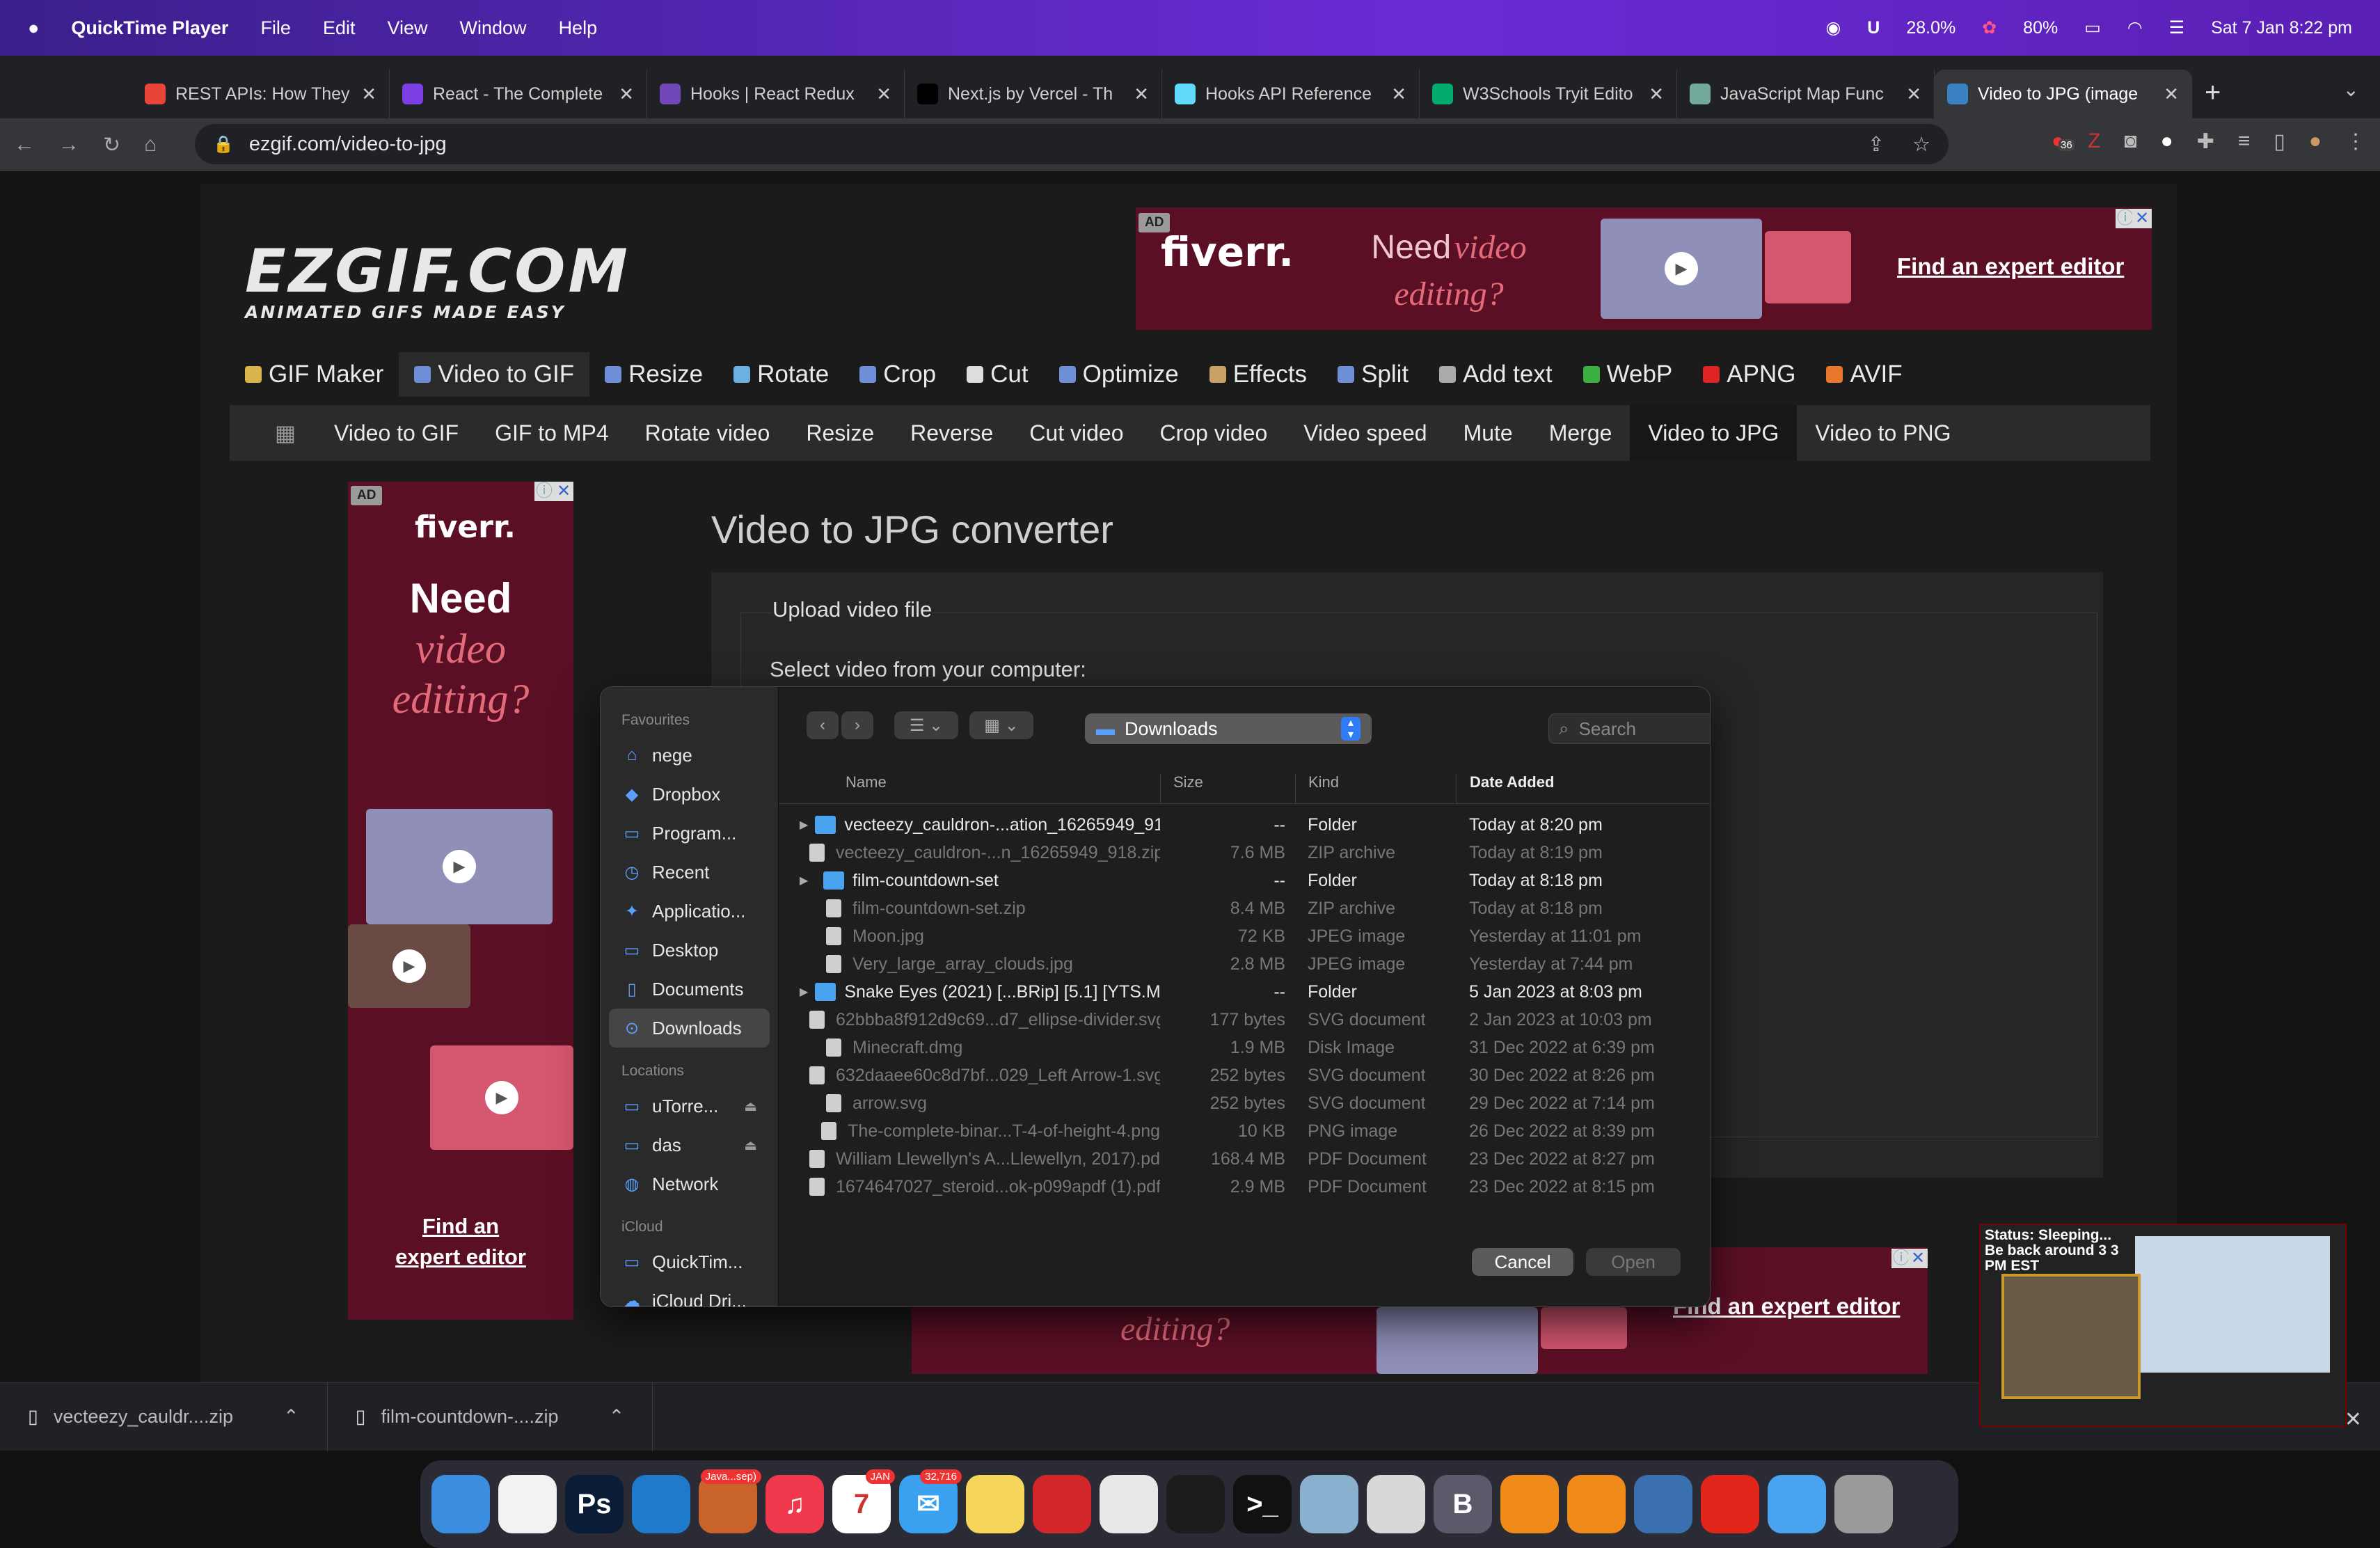  What do you see at coordinates (2167, 141) in the screenshot?
I see `profile-circle-icon: ●` at bounding box center [2167, 141].